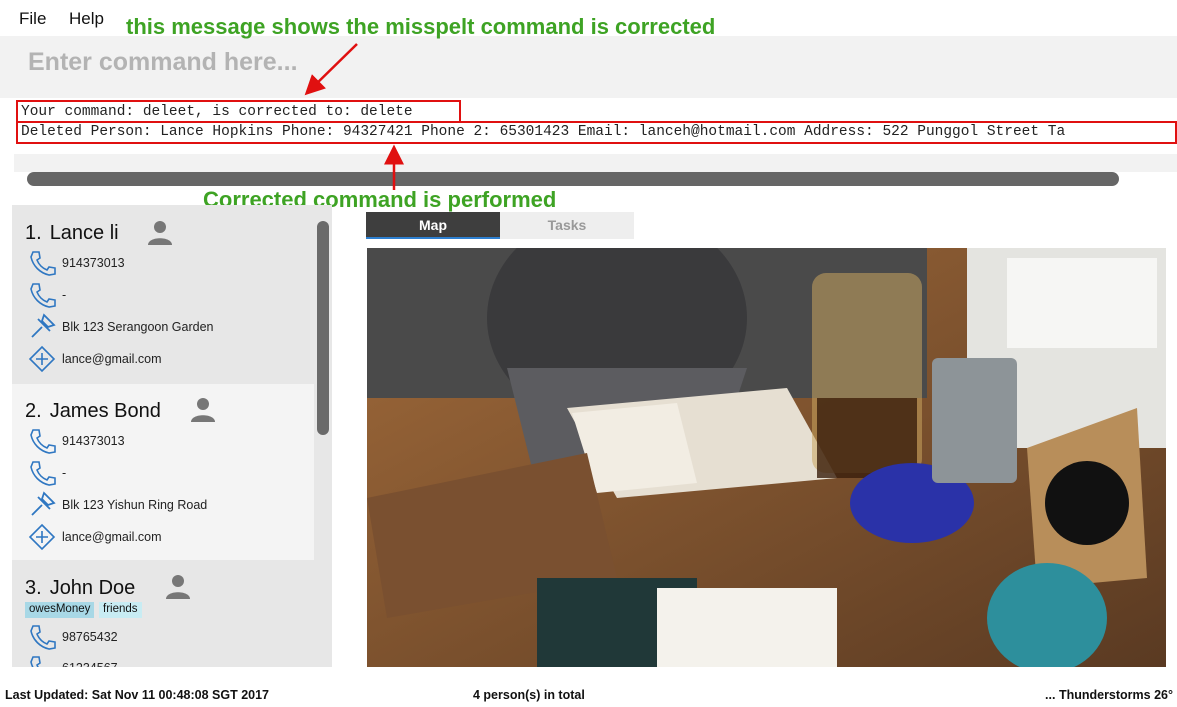 Image resolution: width=1177 pixels, height=707 pixels. I want to click on phone-text: 98765432, so click(90, 637).